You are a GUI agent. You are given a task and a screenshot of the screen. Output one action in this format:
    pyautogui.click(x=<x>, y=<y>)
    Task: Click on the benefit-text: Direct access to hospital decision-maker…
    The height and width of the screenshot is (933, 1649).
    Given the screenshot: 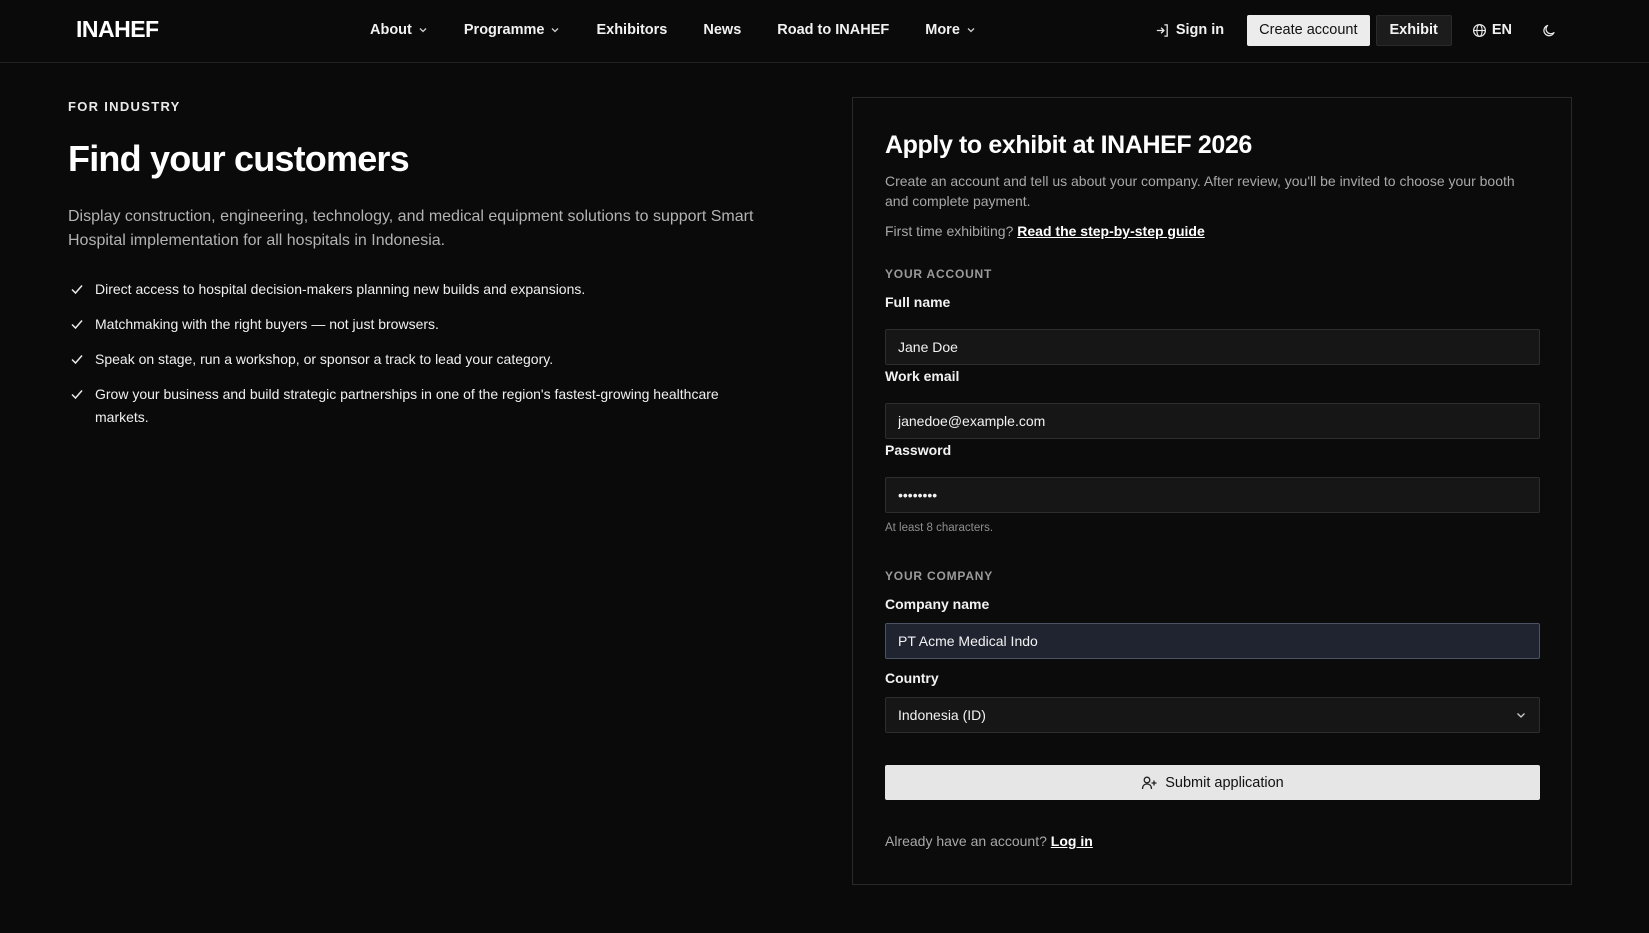 What is the action you would take?
    pyautogui.click(x=340, y=289)
    